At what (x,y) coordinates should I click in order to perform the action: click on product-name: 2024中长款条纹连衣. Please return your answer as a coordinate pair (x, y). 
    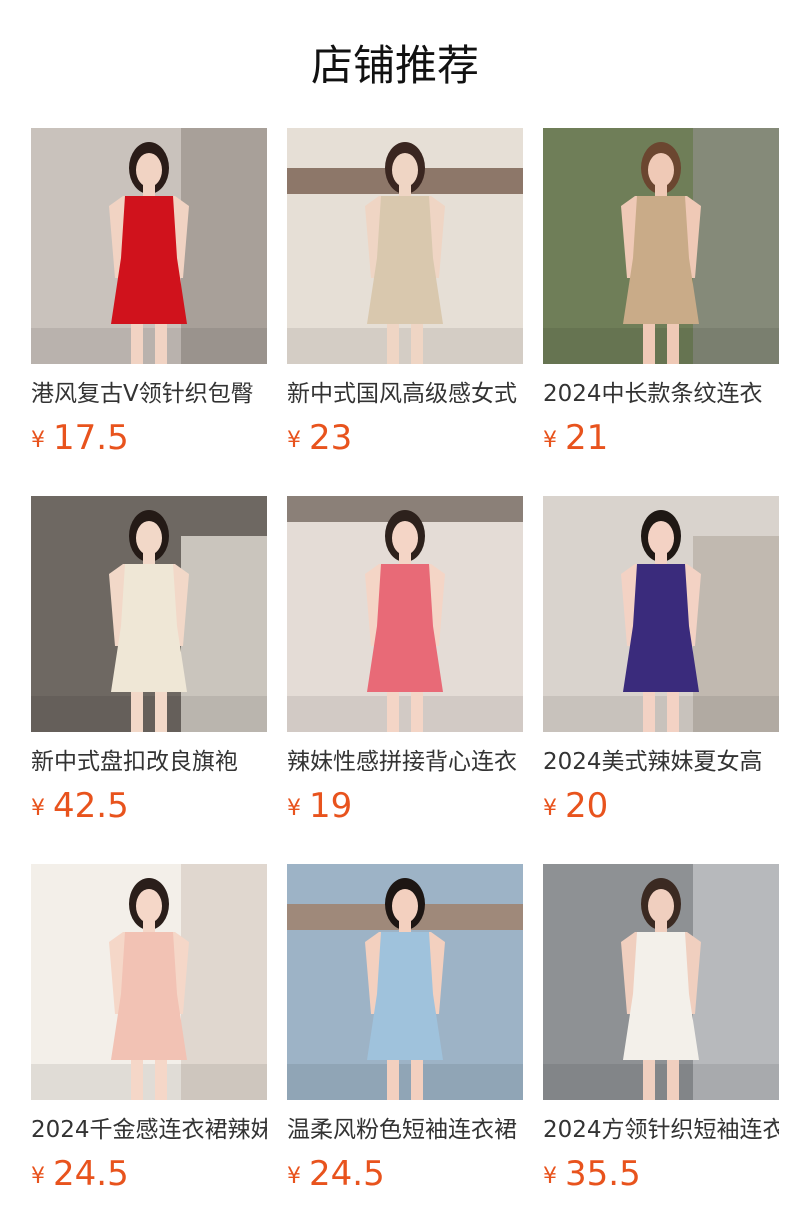
    Looking at the image, I should click on (661, 394).